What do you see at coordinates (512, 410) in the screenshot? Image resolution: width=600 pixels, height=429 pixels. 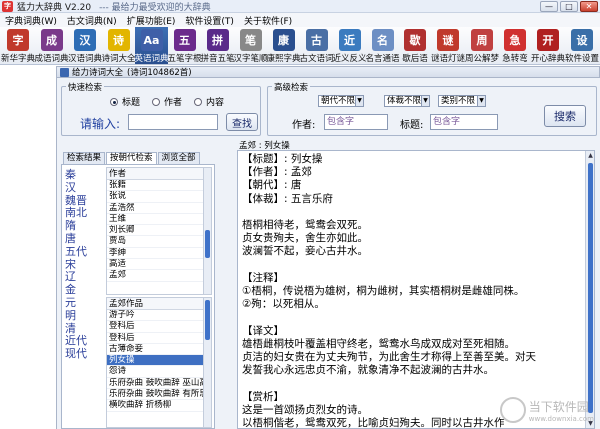 I see `watermark-logo-icon` at bounding box center [512, 410].